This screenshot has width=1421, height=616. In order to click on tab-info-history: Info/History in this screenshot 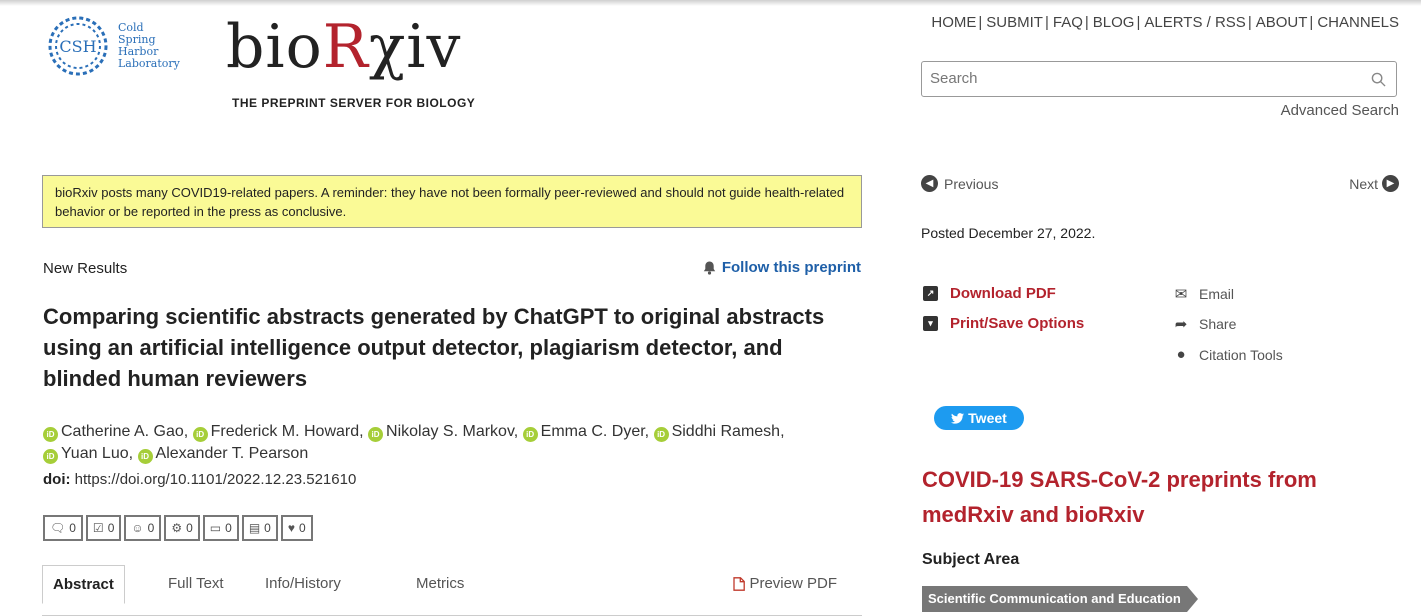, I will do `click(303, 584)`.